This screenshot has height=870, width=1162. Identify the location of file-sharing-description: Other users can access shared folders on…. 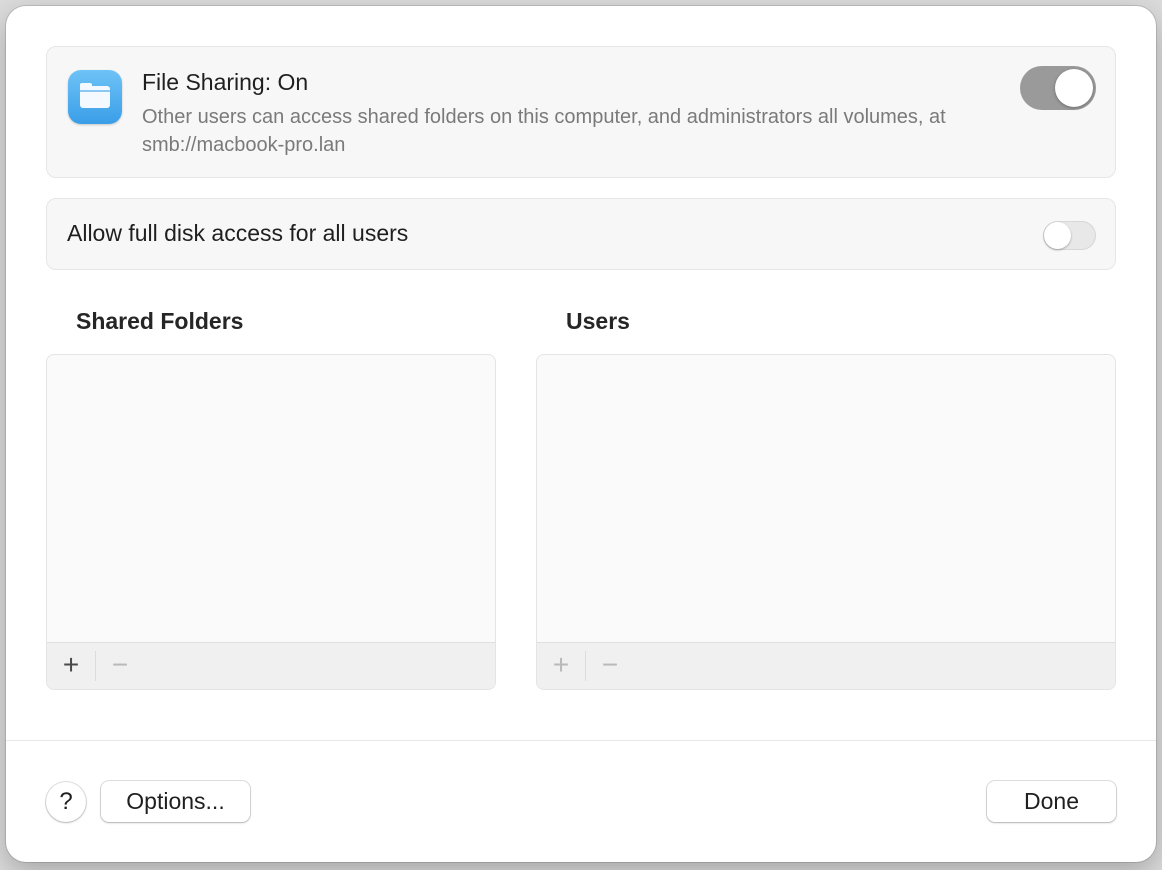
(544, 131).